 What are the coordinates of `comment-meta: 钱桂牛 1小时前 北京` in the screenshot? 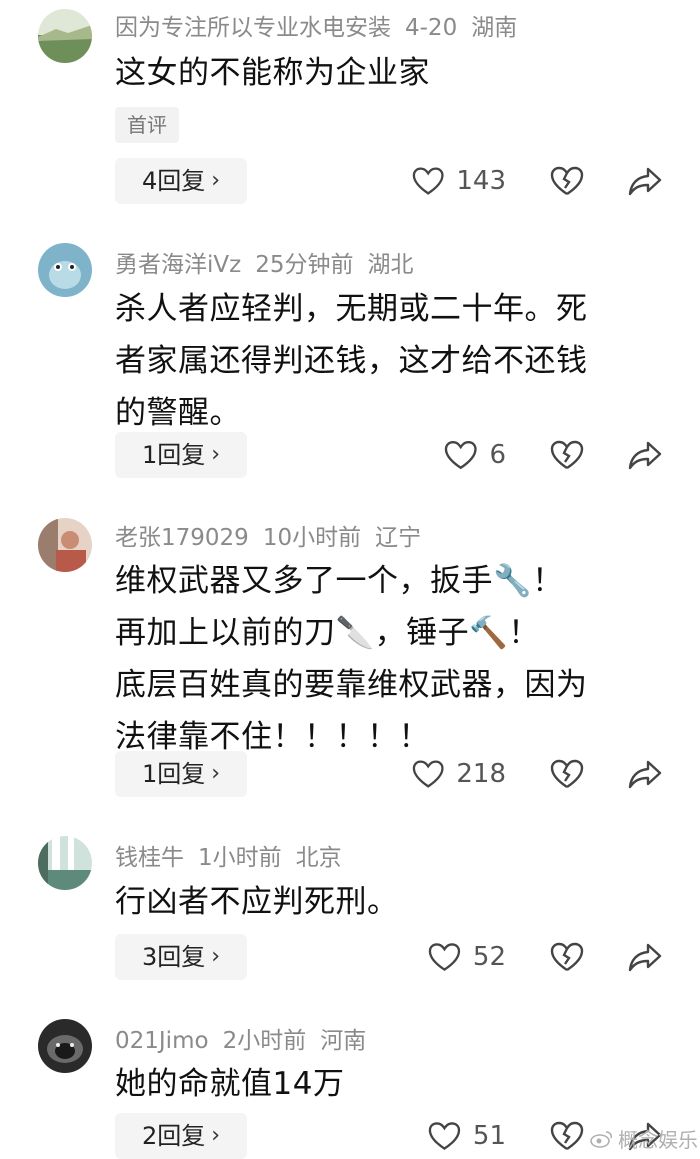 It's located at (235, 855).